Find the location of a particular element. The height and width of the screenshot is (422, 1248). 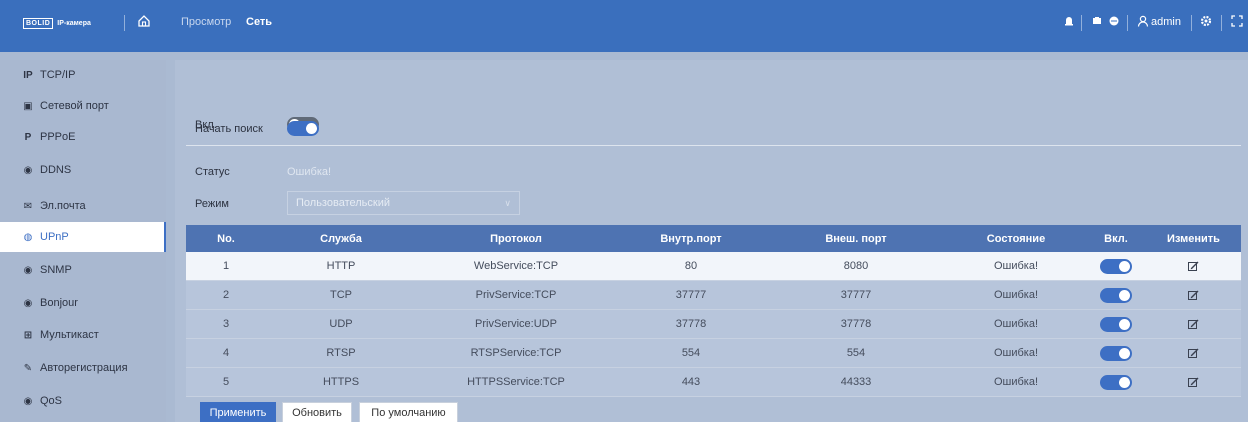

table-row: 1 HTTP WebService:TCP 80 8080 Ошибка! is located at coordinates (713, 266).